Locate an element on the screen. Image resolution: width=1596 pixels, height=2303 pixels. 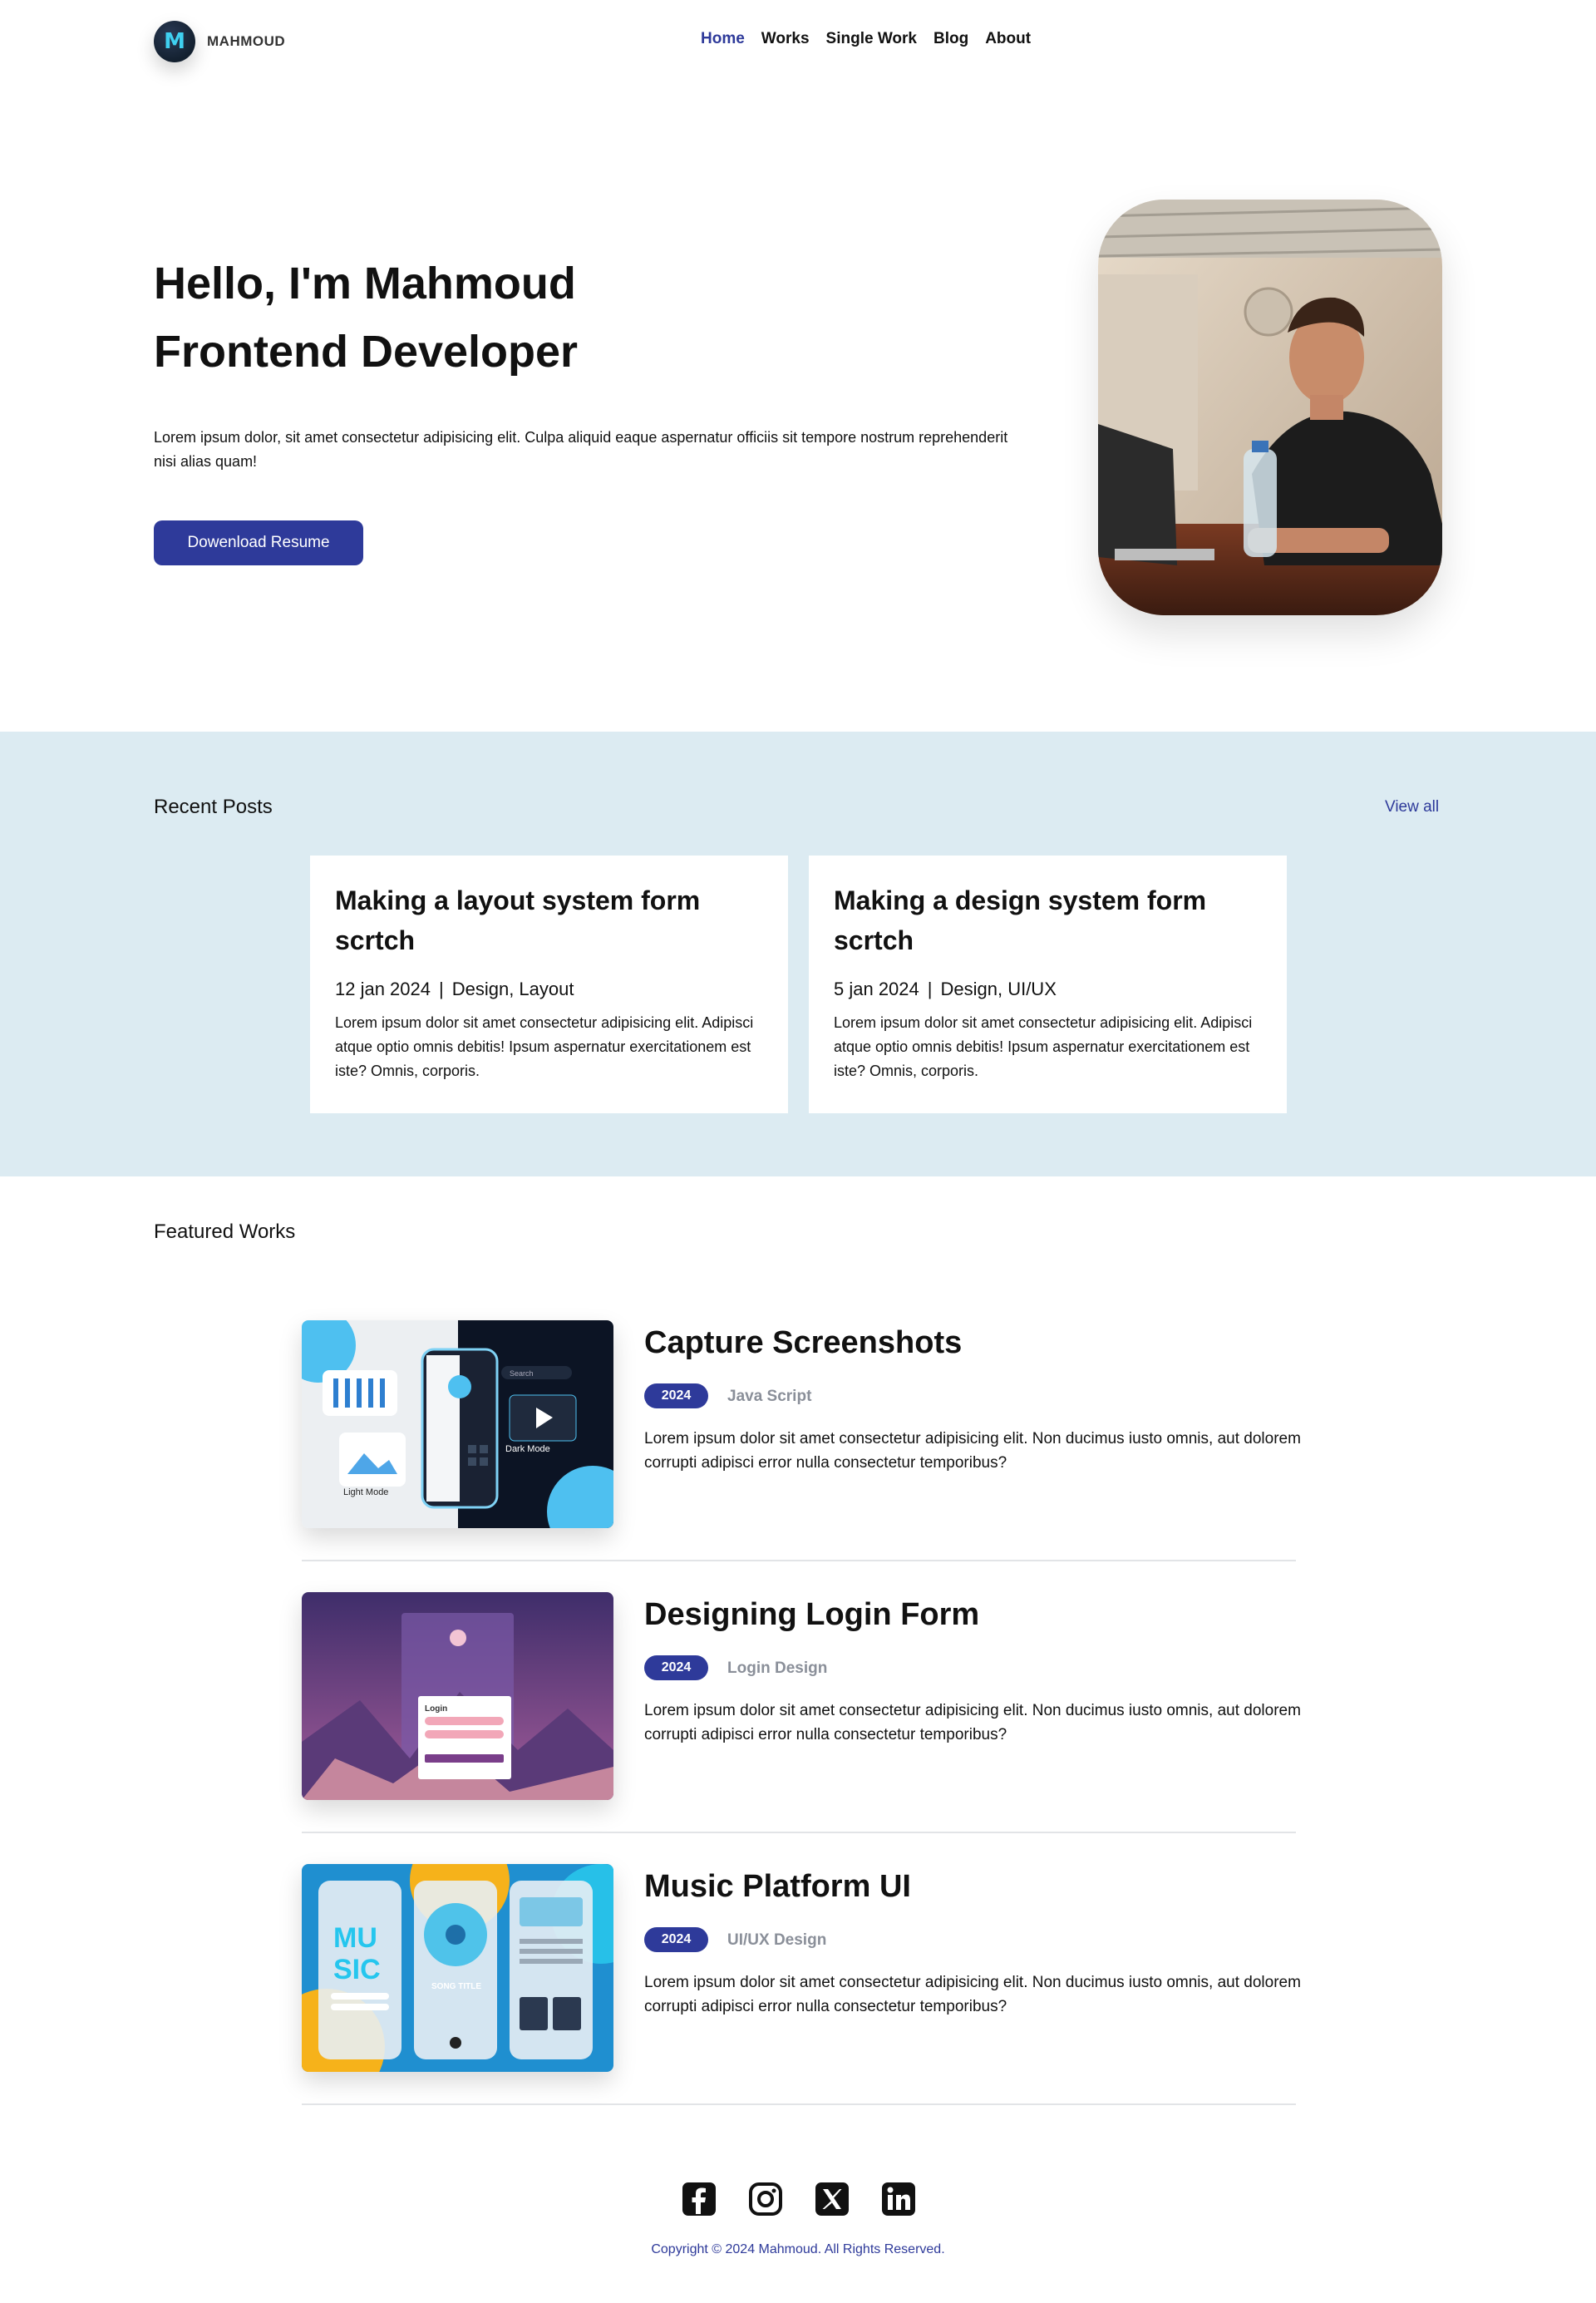
hero-title: Hello, I'm Mahmoud Frontend Developer is located at coordinates (366, 317).